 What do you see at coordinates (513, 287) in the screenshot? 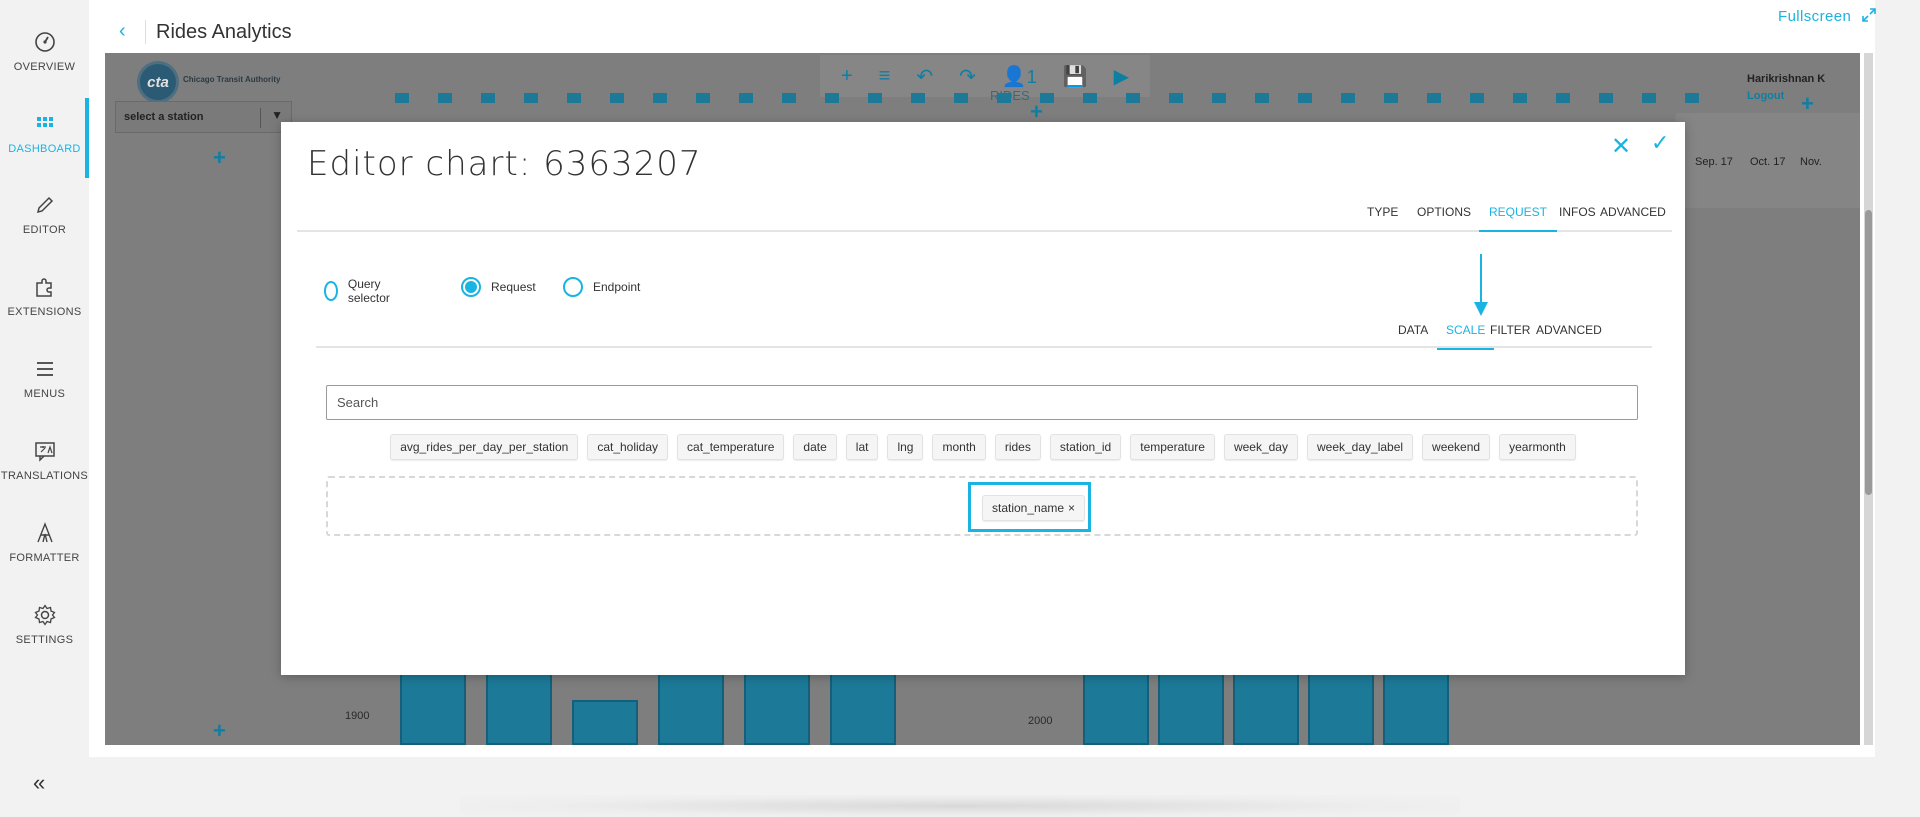
I see `radio-label: Request` at bounding box center [513, 287].